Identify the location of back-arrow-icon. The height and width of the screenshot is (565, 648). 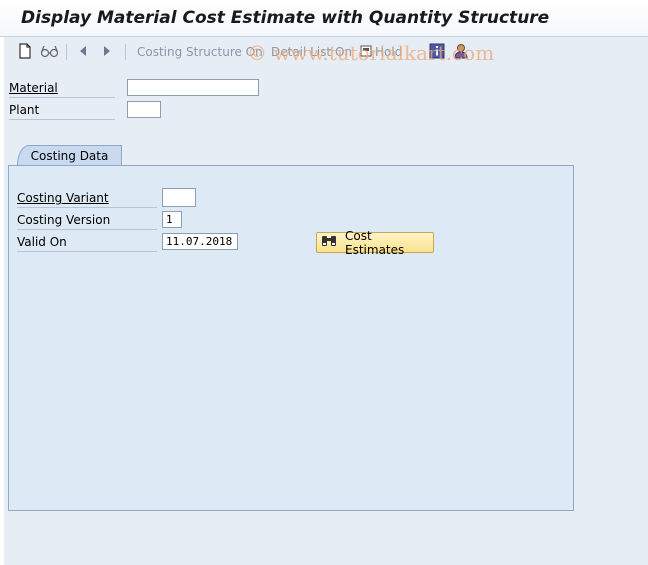
(83, 52).